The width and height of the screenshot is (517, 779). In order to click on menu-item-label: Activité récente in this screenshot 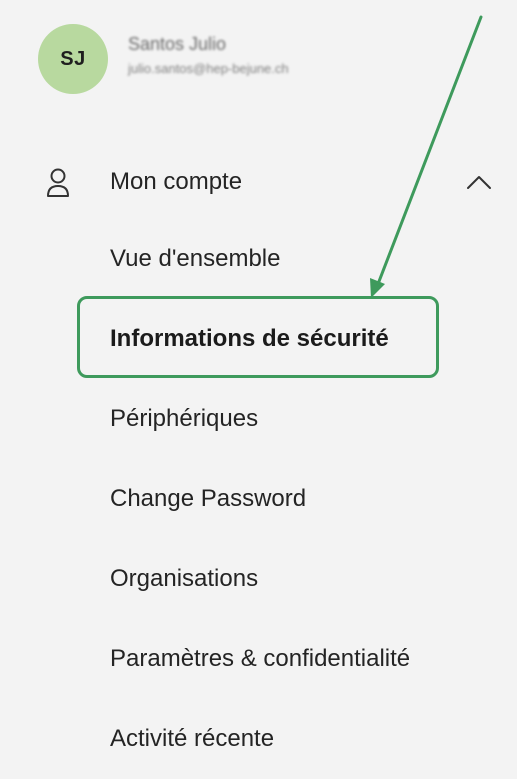, I will do `click(192, 738)`.